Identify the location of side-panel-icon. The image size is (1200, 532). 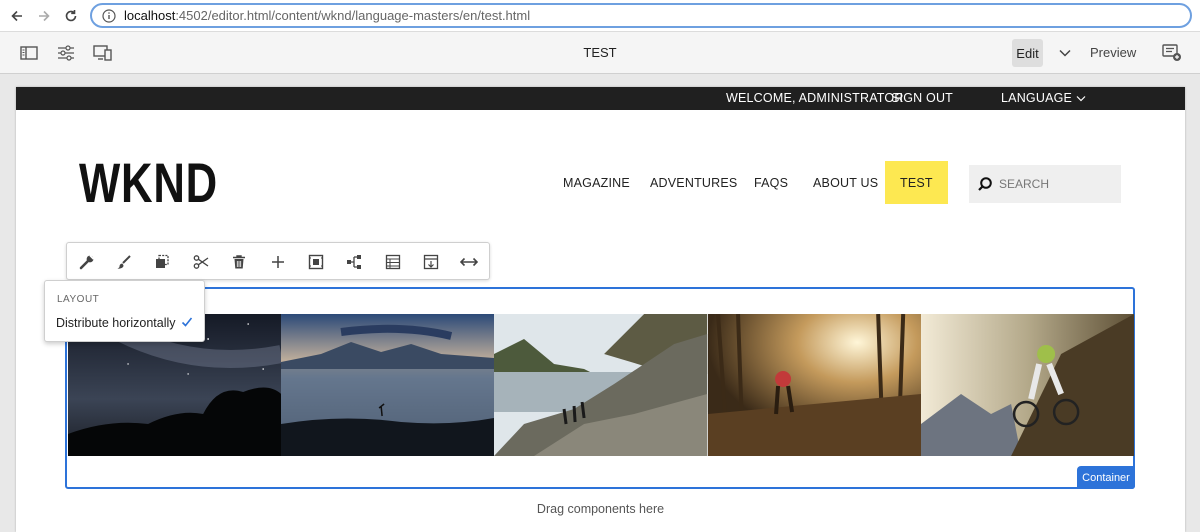
(29, 53).